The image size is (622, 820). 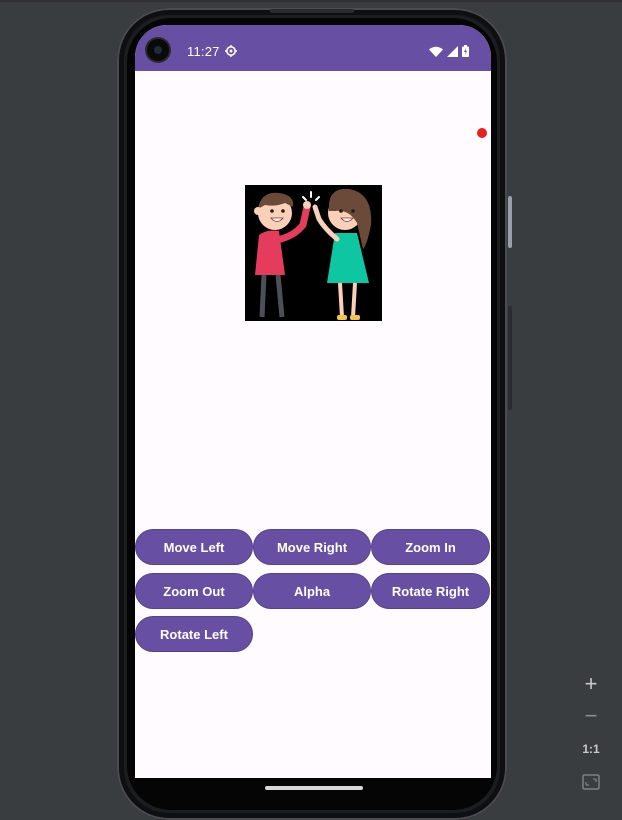 I want to click on status-time: 11:27, so click(x=203, y=51).